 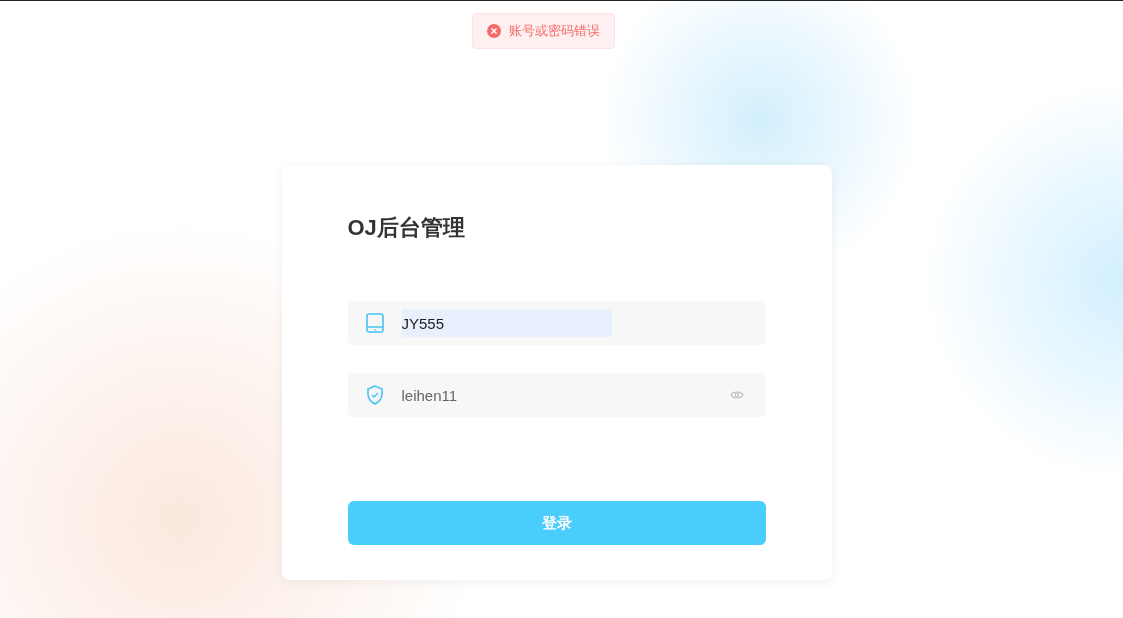 I want to click on tablet-icon, so click(x=374, y=323).